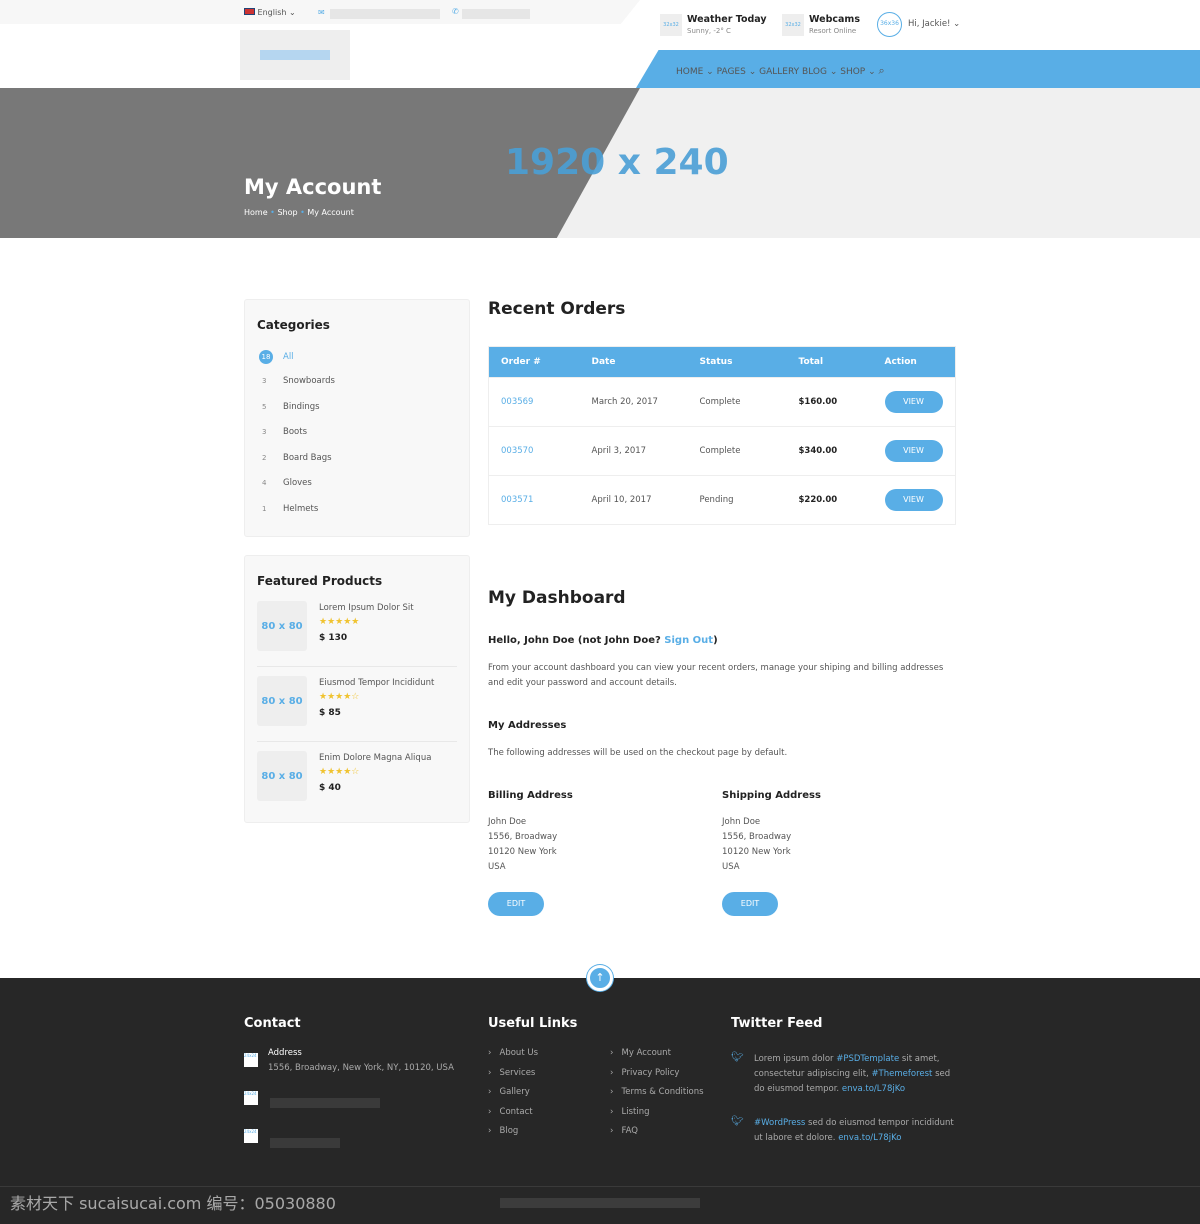 The height and width of the screenshot is (1224, 1200). I want to click on user-menu: Hi, Jackie! ⌄, so click(934, 24).